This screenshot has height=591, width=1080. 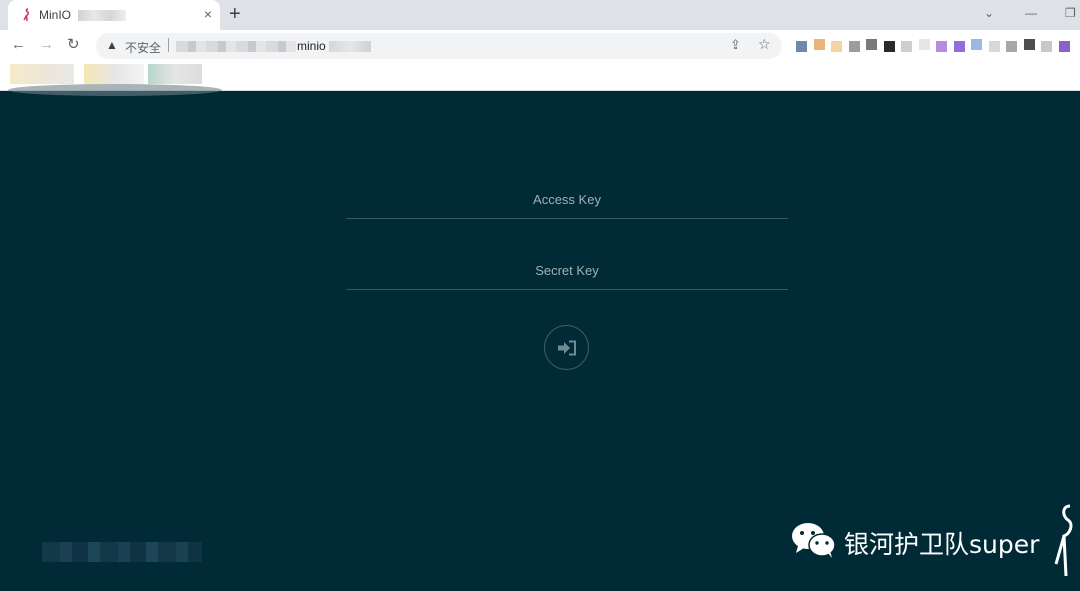 I want to click on share-icon: ⇪, so click(x=735, y=45).